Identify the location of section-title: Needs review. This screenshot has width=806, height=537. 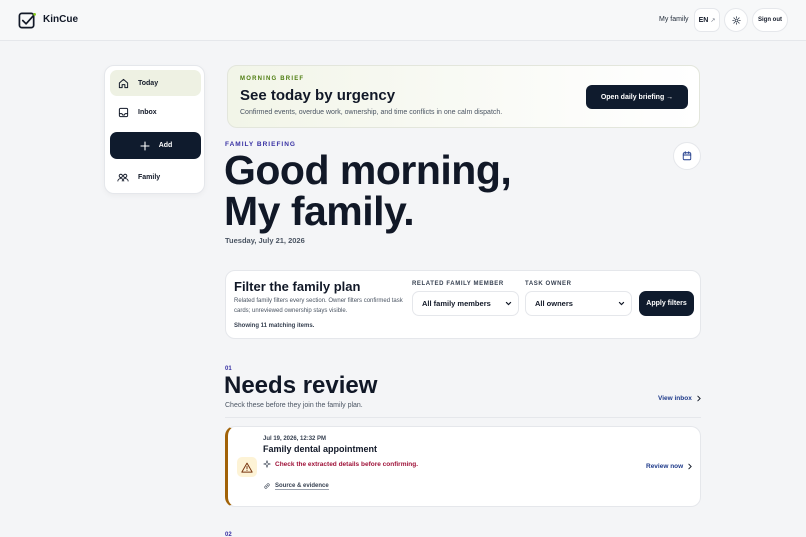
(301, 385).